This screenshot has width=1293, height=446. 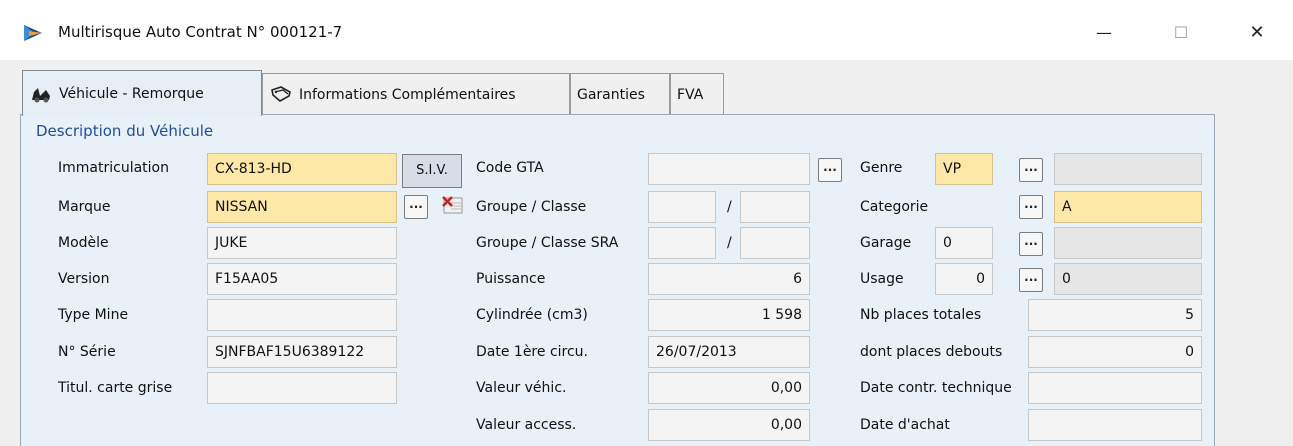 I want to click on date-circu-field: 26/07/2013, so click(x=729, y=352).